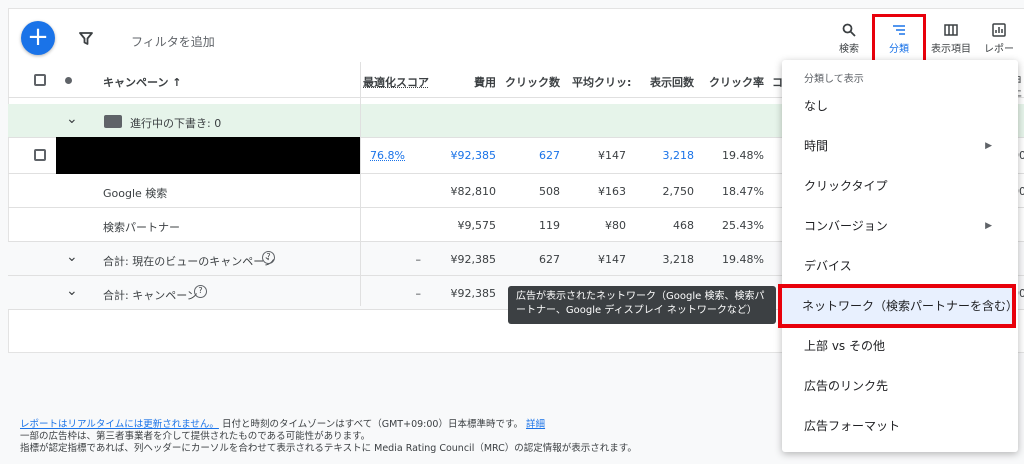 This screenshot has width=1024, height=464. I want to click on columns-button-label: 表示項目, so click(951, 49).